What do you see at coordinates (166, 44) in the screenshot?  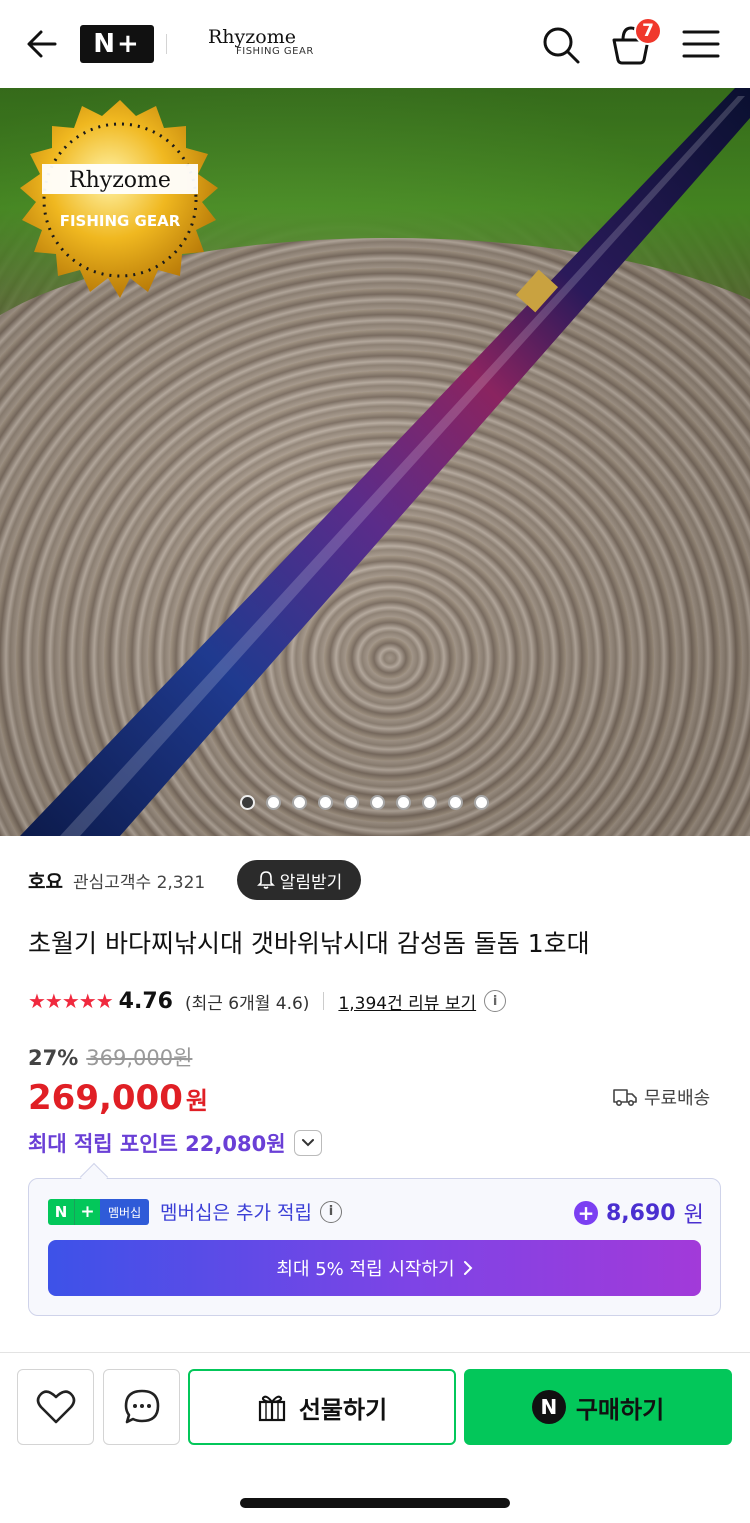 I see `header-divider` at bounding box center [166, 44].